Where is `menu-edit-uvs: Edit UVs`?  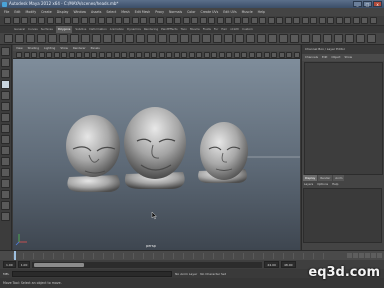 menu-edit-uvs: Edit UVs is located at coordinates (229, 12).